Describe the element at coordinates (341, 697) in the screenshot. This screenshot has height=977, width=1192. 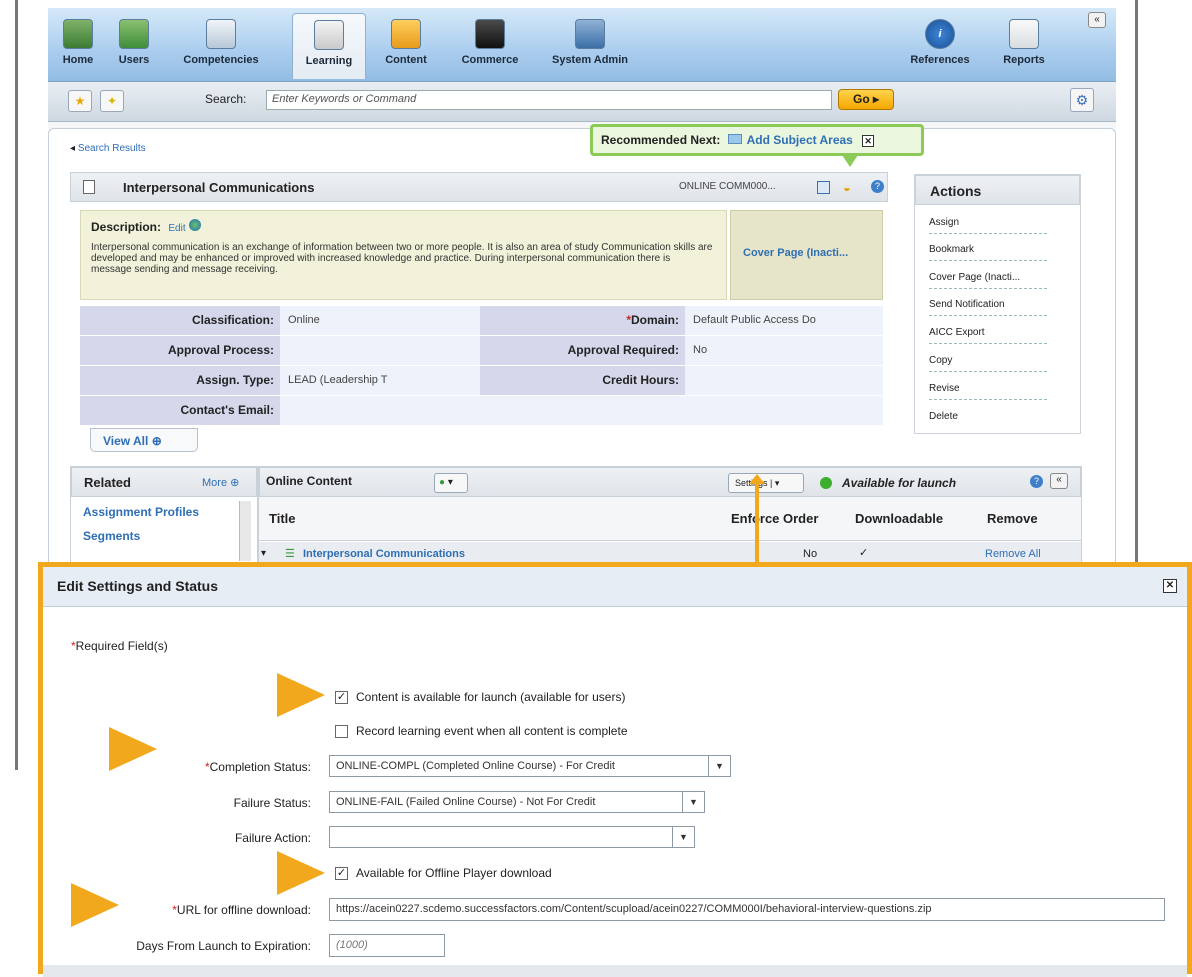
I see `content-available-checkbox: ✓` at that location.